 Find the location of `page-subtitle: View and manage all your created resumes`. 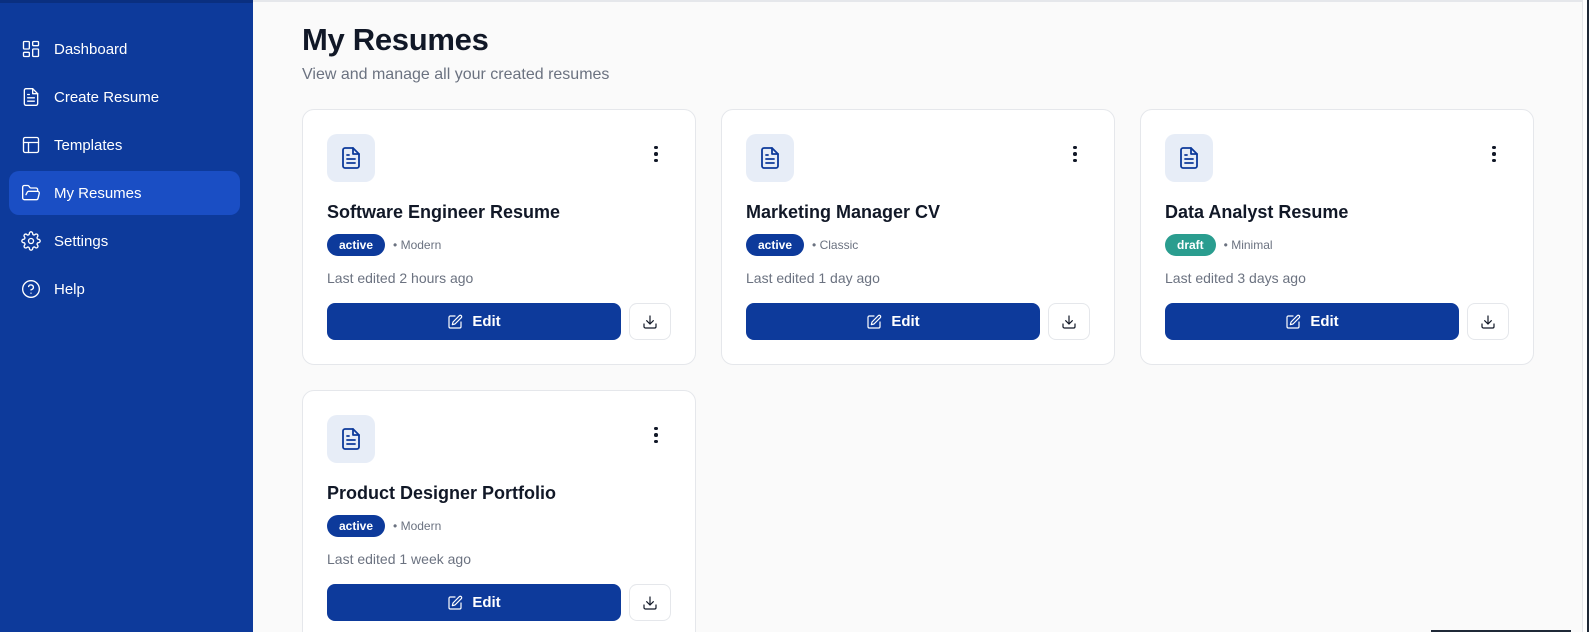

page-subtitle: View and manage all your created resumes is located at coordinates (456, 74).